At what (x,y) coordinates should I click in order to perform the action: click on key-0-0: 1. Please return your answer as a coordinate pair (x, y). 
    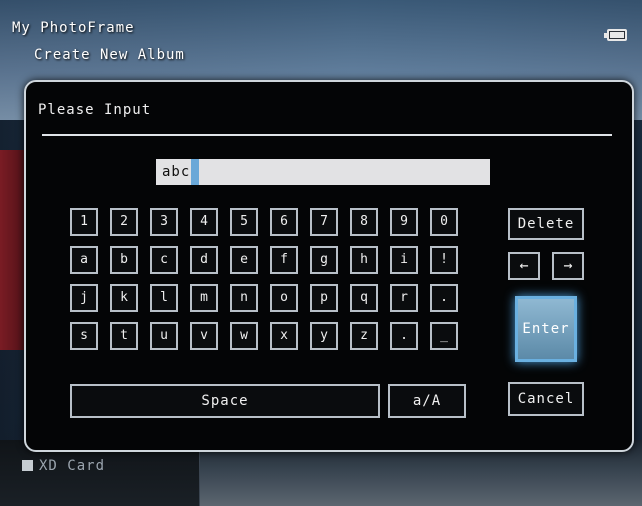
    Looking at the image, I should click on (84, 222).